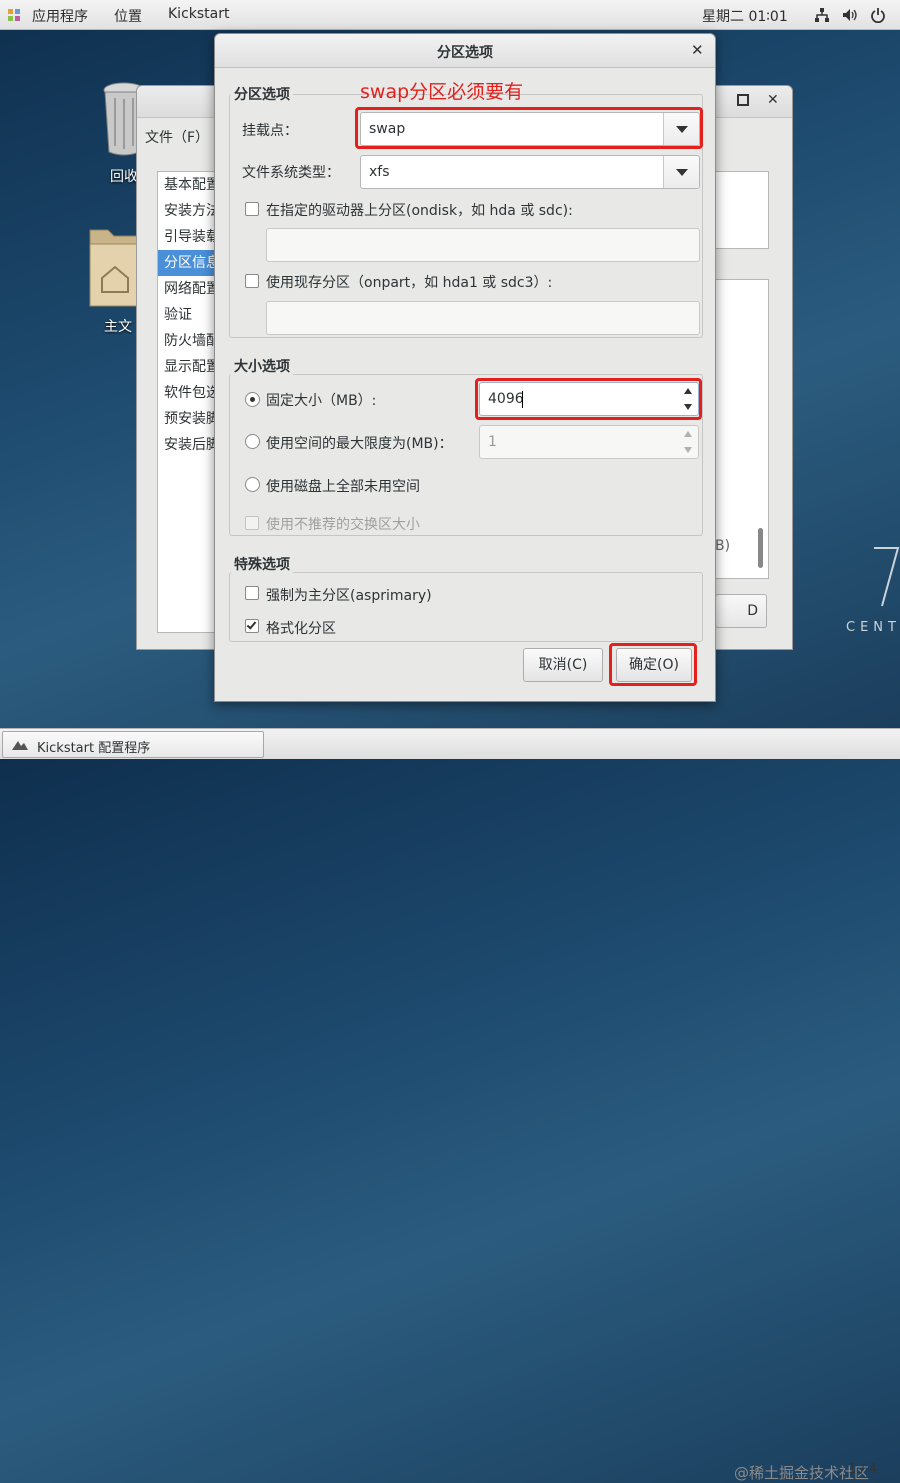 The height and width of the screenshot is (1483, 900). Describe the element at coordinates (723, 546) in the screenshot. I see `size-hint: B)` at that location.